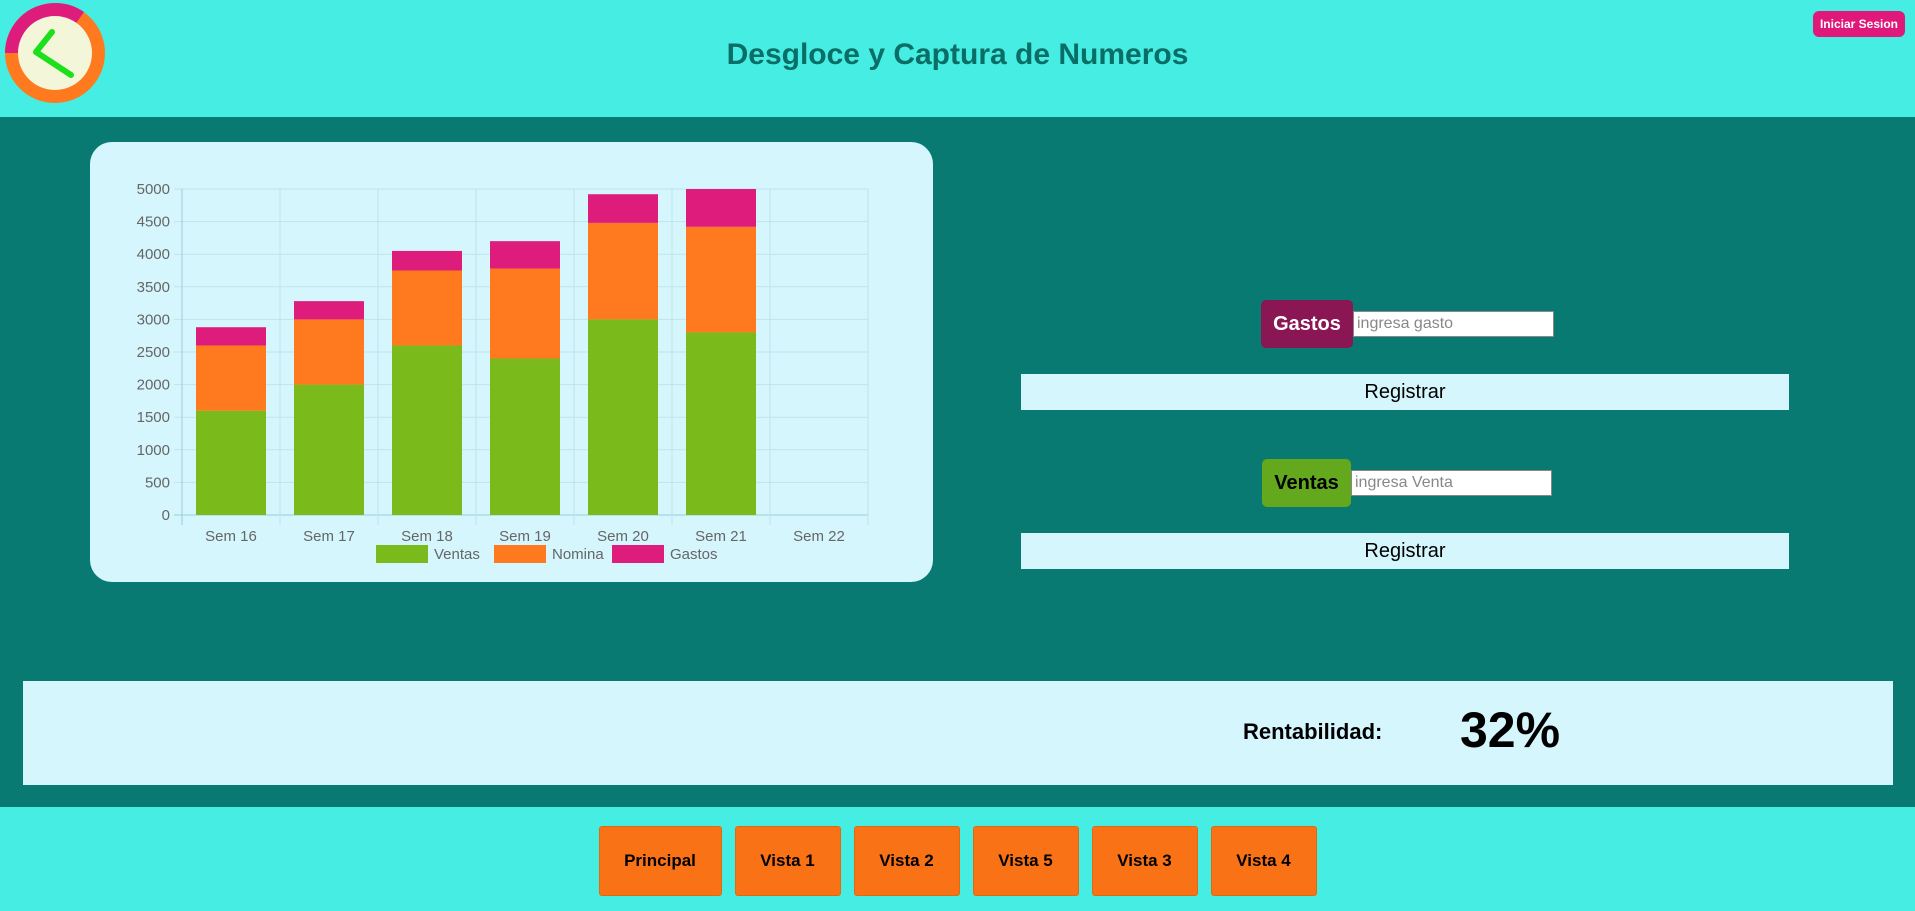  What do you see at coordinates (1025, 861) in the screenshot?
I see `nav-button-vista-5: Vista 5` at bounding box center [1025, 861].